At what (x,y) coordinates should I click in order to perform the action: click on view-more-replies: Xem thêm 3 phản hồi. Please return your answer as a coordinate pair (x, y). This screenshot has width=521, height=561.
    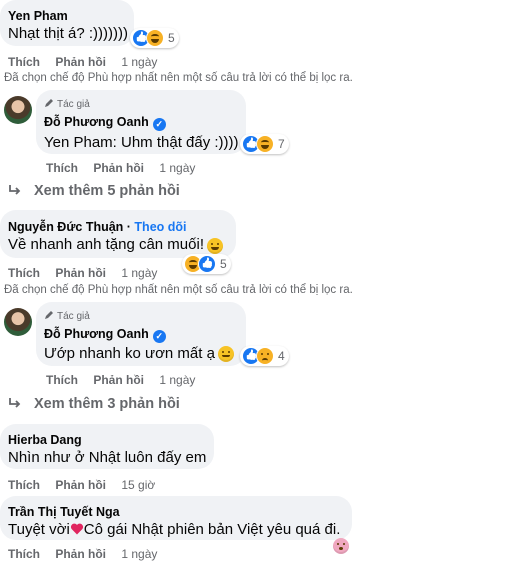
    Looking at the image, I should click on (94, 404).